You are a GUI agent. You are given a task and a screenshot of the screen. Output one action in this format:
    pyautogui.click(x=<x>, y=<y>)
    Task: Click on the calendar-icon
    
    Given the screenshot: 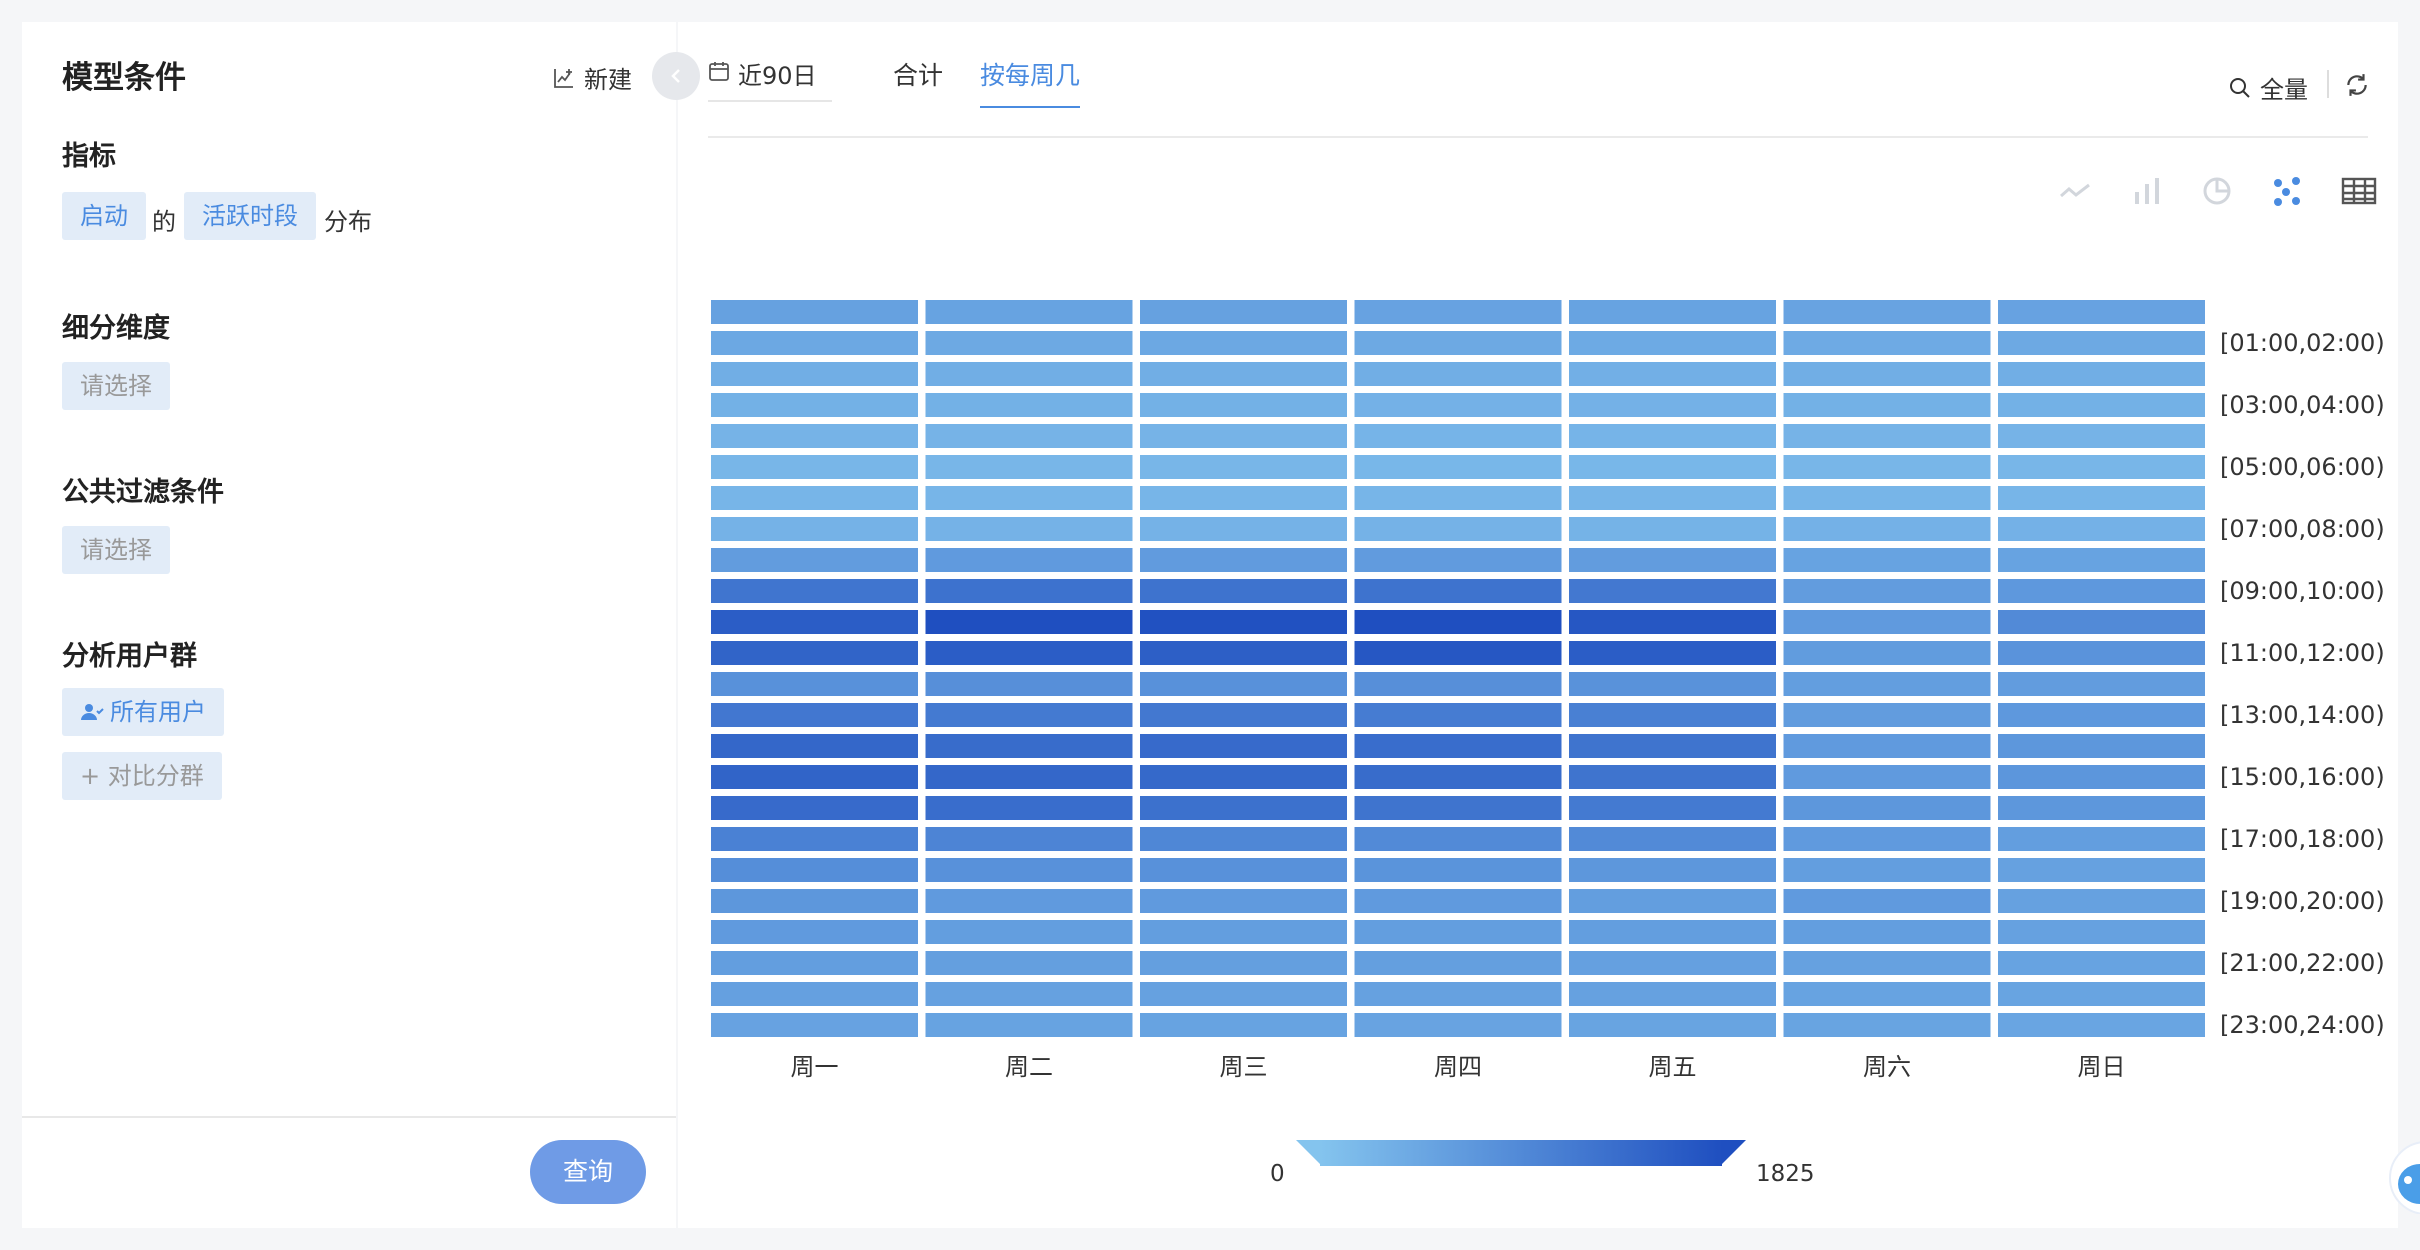 What is the action you would take?
    pyautogui.click(x=719, y=71)
    